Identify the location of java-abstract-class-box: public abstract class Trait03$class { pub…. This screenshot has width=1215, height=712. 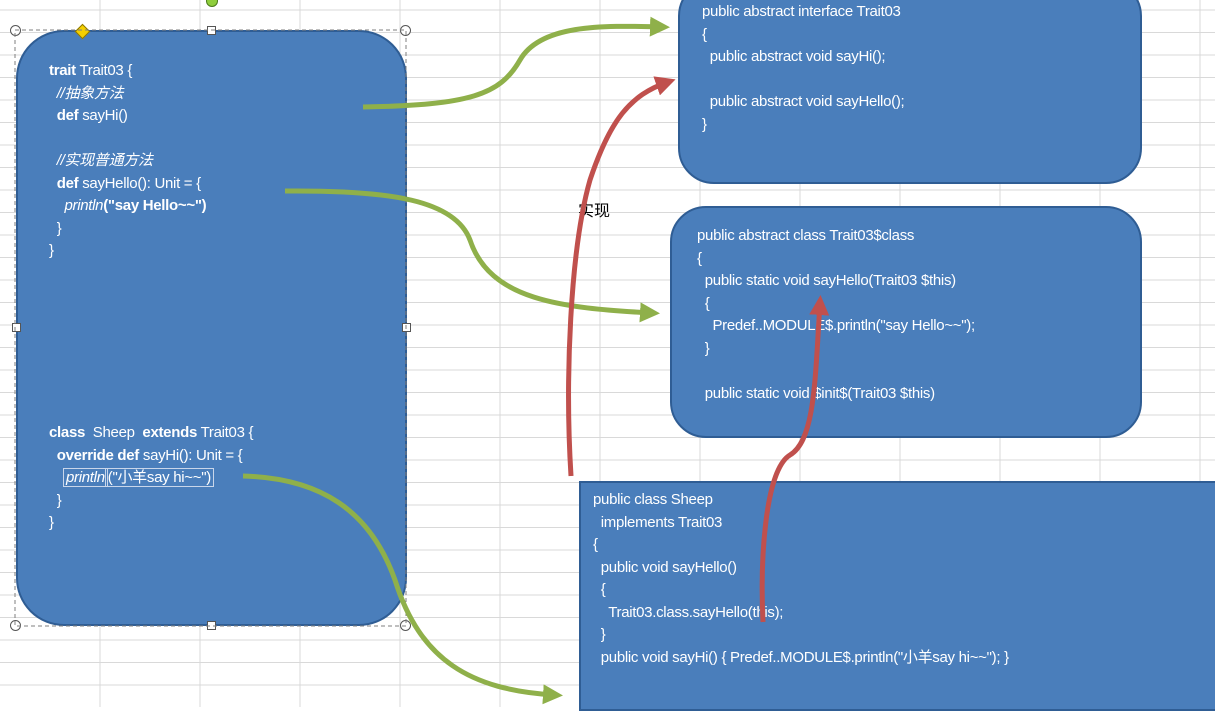
(906, 322).